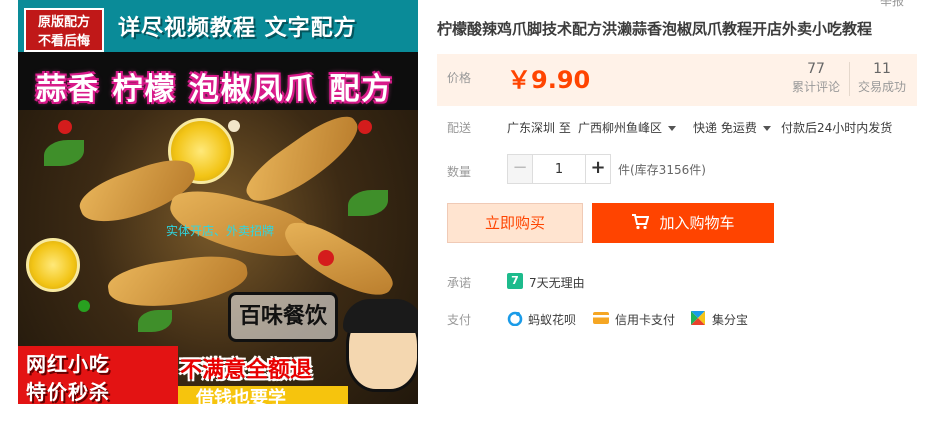  Describe the element at coordinates (892, 4) in the screenshot. I see `report-link: 举报` at that location.